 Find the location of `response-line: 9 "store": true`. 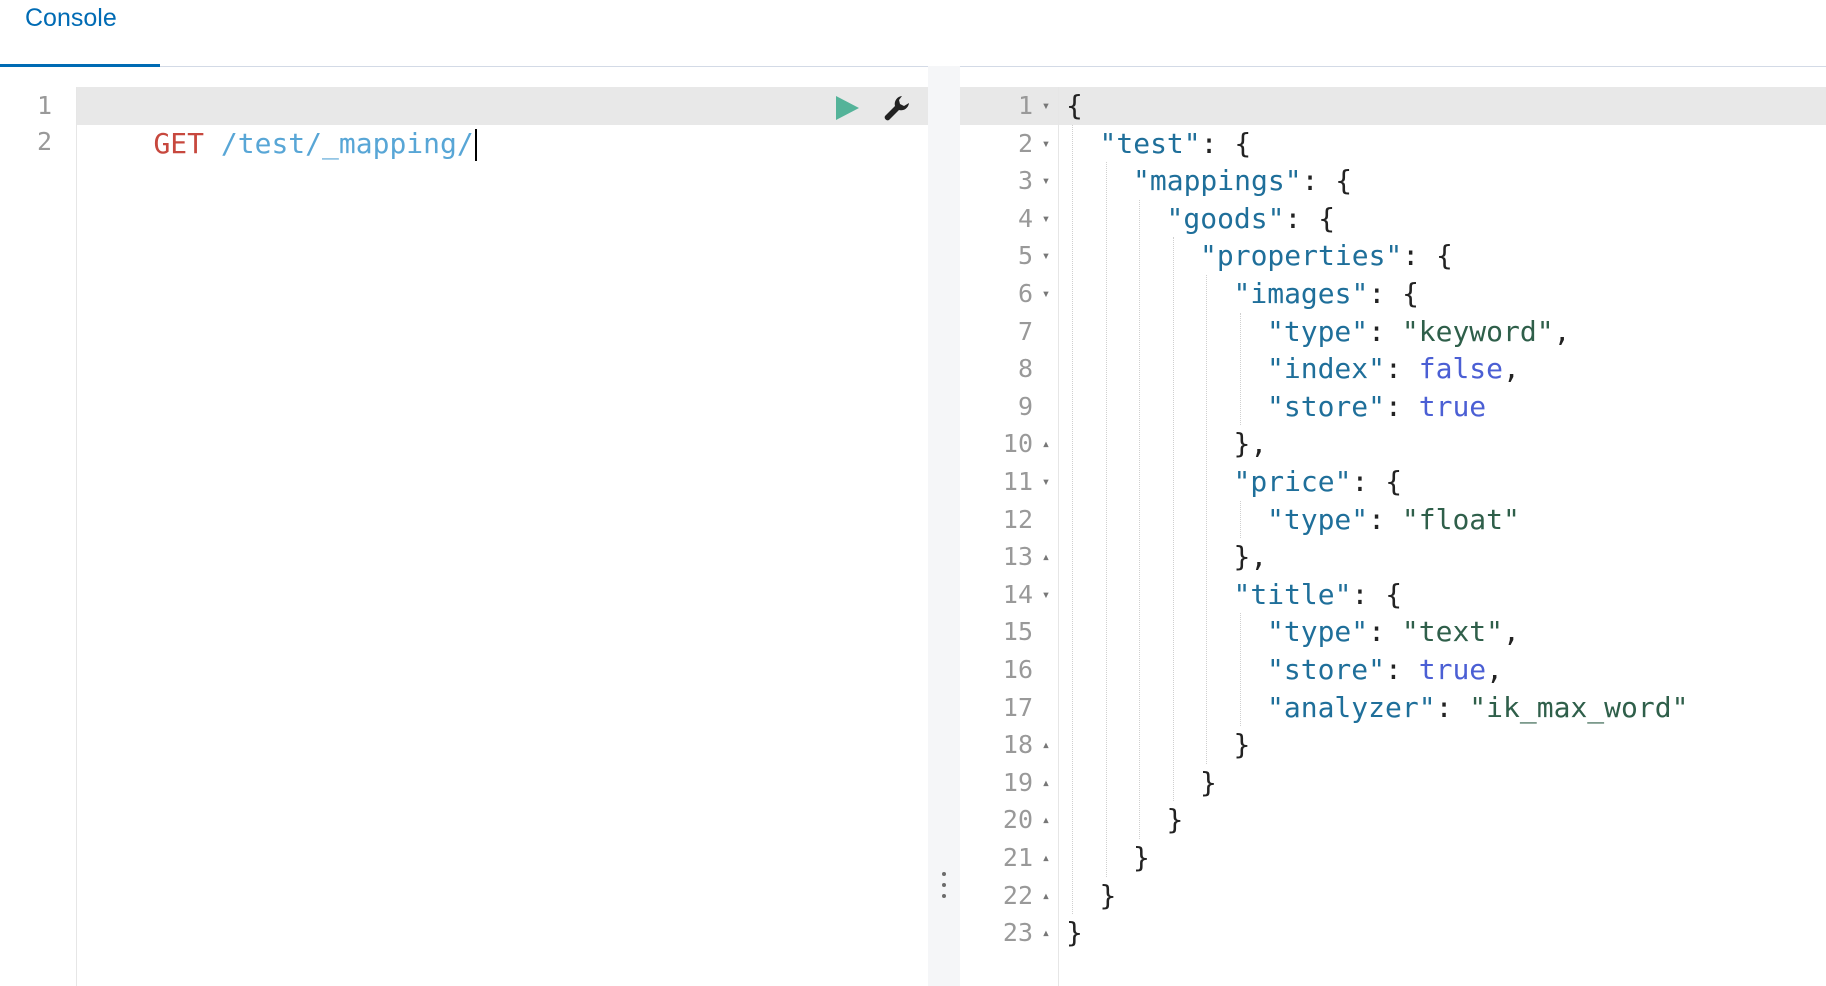

response-line: 9 "store": true is located at coordinates (1393, 407).